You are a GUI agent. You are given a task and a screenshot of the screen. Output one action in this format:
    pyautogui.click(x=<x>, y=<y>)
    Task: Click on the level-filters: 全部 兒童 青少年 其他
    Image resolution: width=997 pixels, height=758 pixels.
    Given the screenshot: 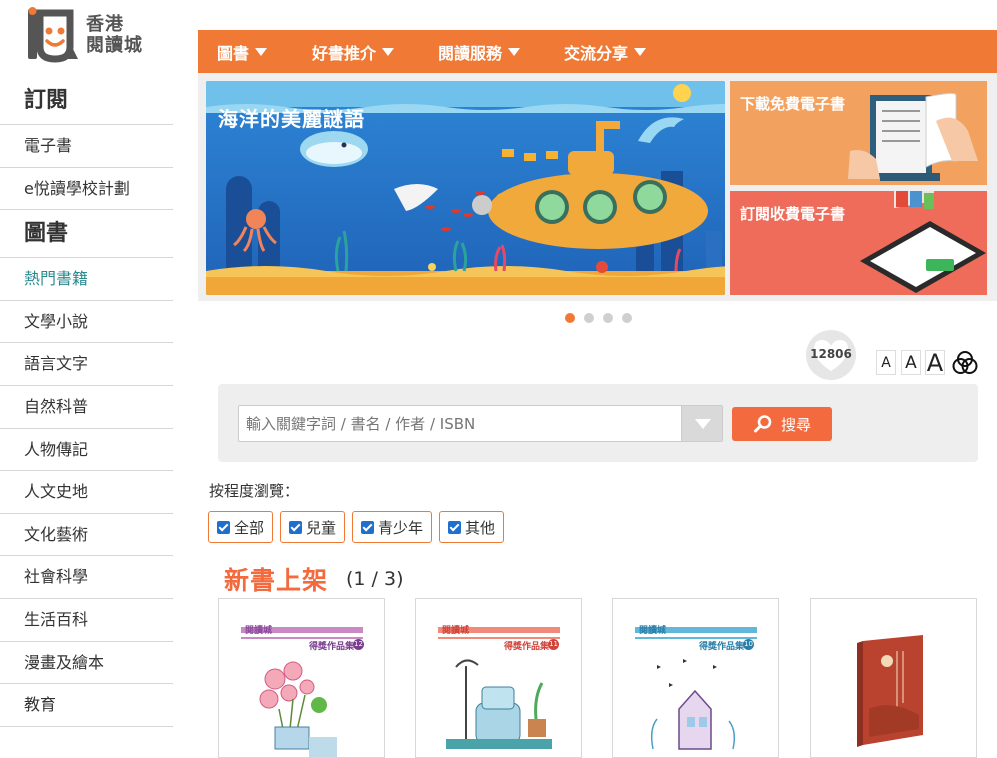 What is the action you would take?
    pyautogui.click(x=356, y=527)
    